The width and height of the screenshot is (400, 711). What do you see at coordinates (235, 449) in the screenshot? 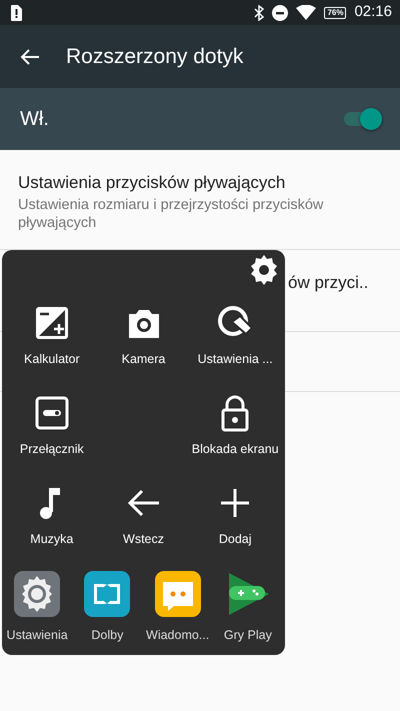
I see `shortcut-label: Blokada ekranu` at bounding box center [235, 449].